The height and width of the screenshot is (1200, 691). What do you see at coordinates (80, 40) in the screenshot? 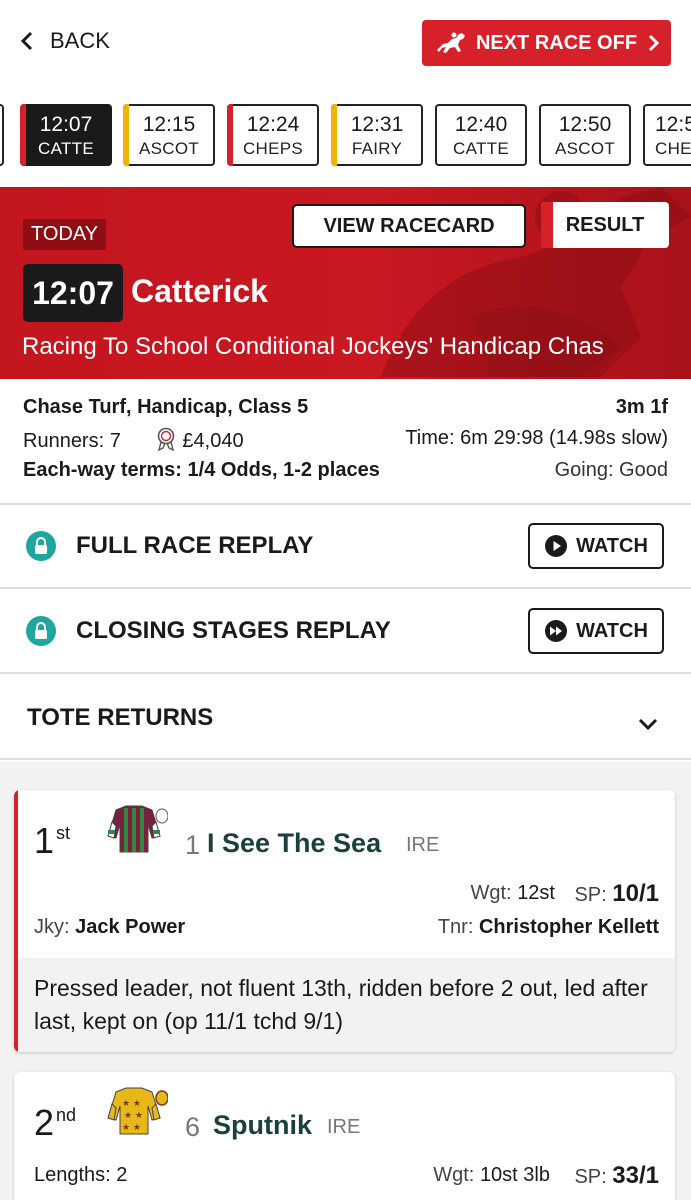
I see `back-label: BACK` at bounding box center [80, 40].